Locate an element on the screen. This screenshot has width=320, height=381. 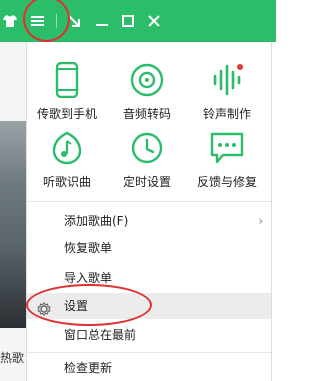
add-song-label: 添加歌曲(F) is located at coordinates (96, 221).